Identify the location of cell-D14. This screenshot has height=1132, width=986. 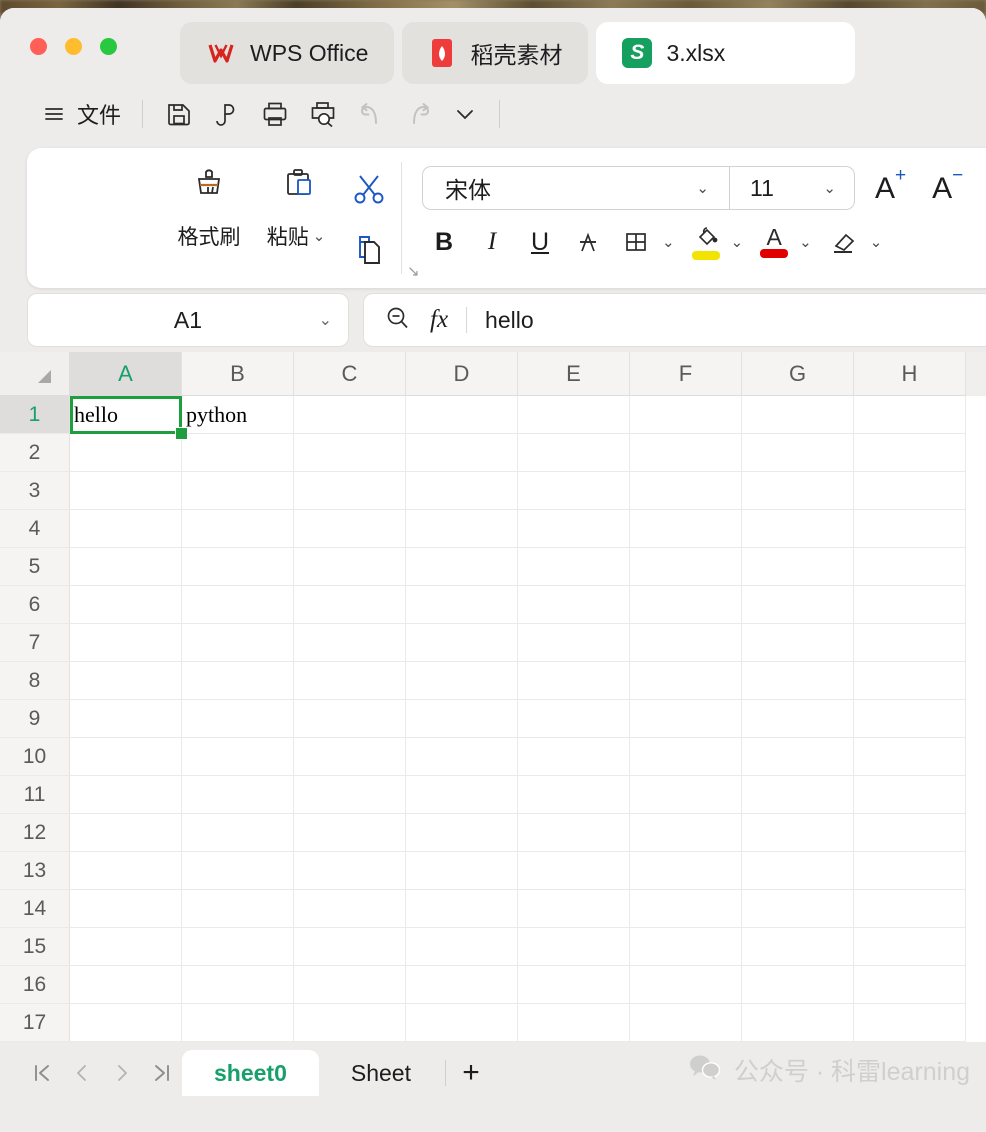
(462, 909).